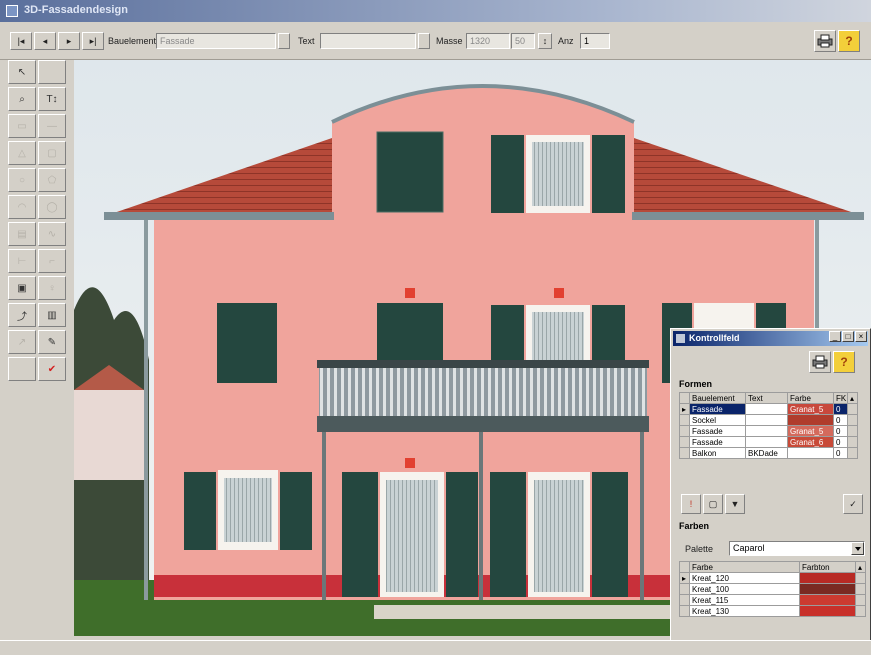  I want to click on farben-row: ▸ Kreat_120, so click(772, 578).